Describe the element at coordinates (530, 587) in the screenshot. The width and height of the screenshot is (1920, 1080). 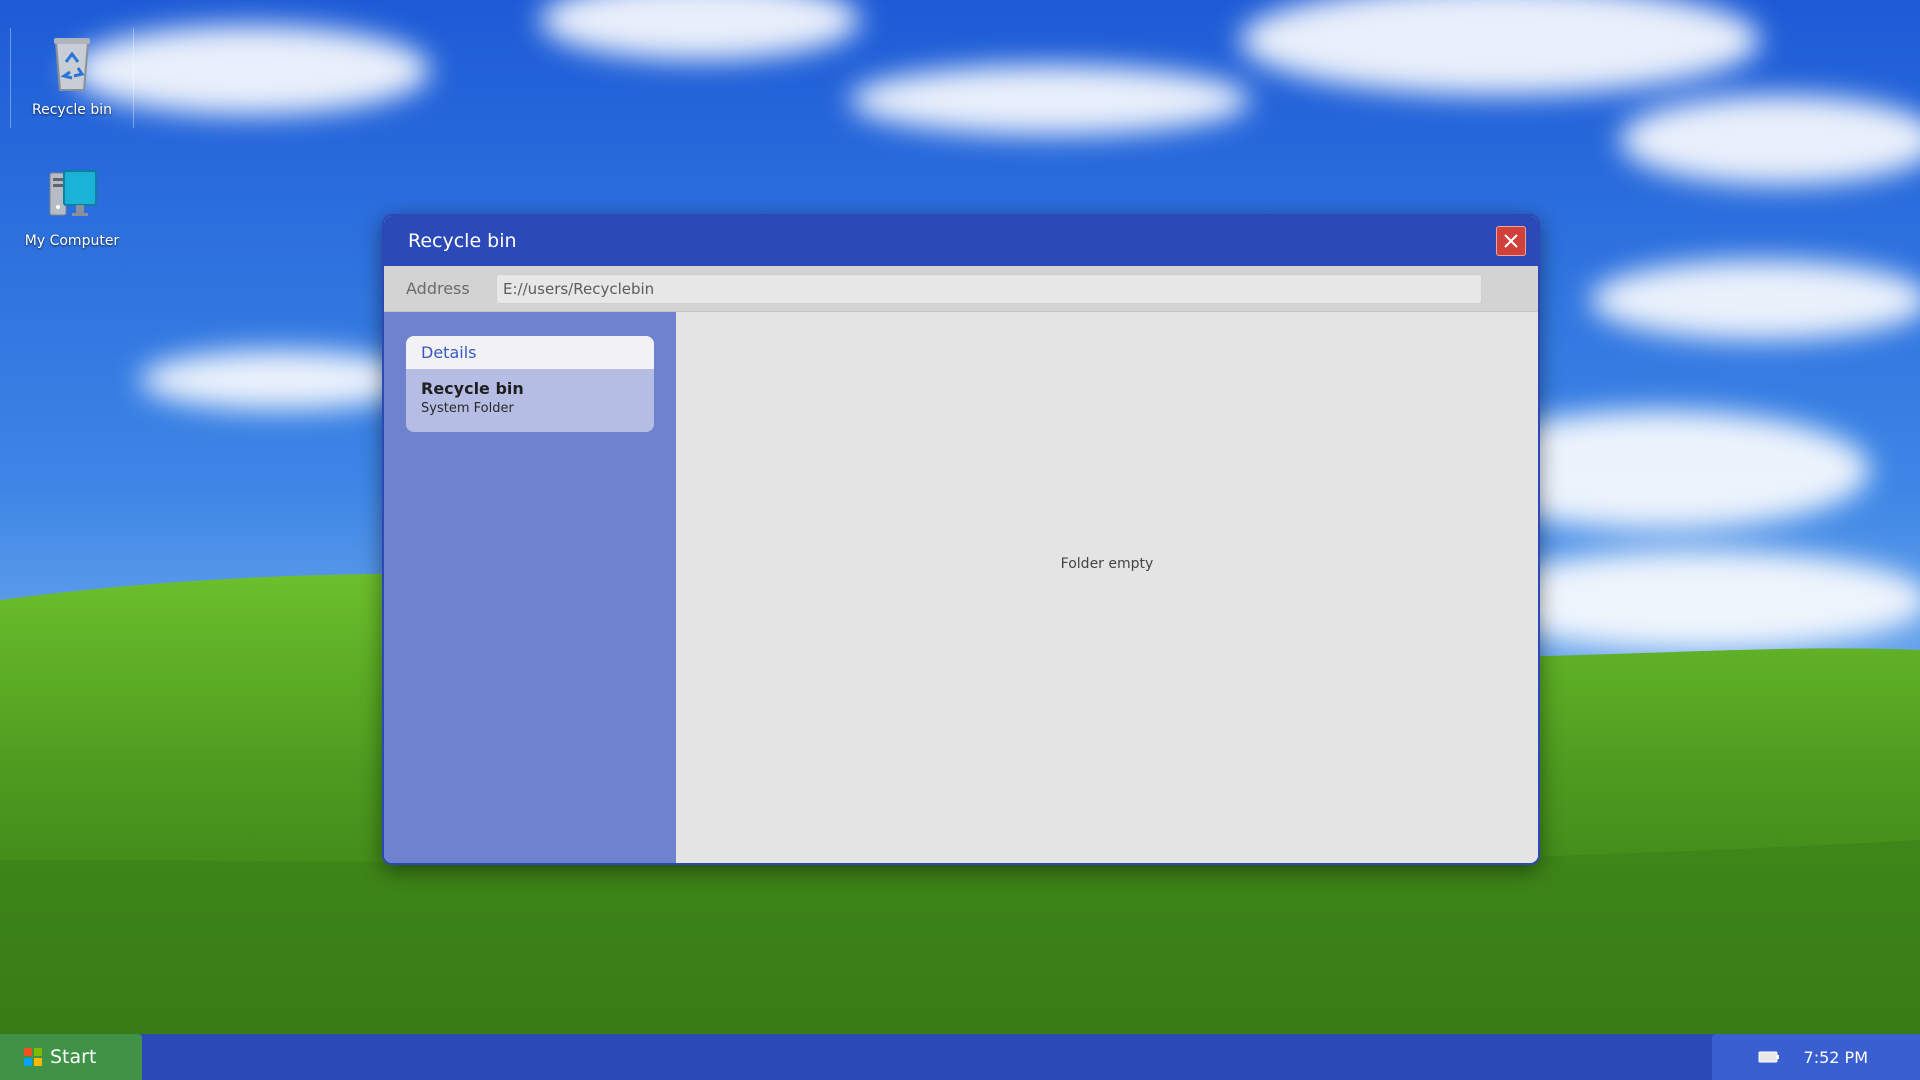
I see `sidebar: Details Recycle bin System Folder` at that location.